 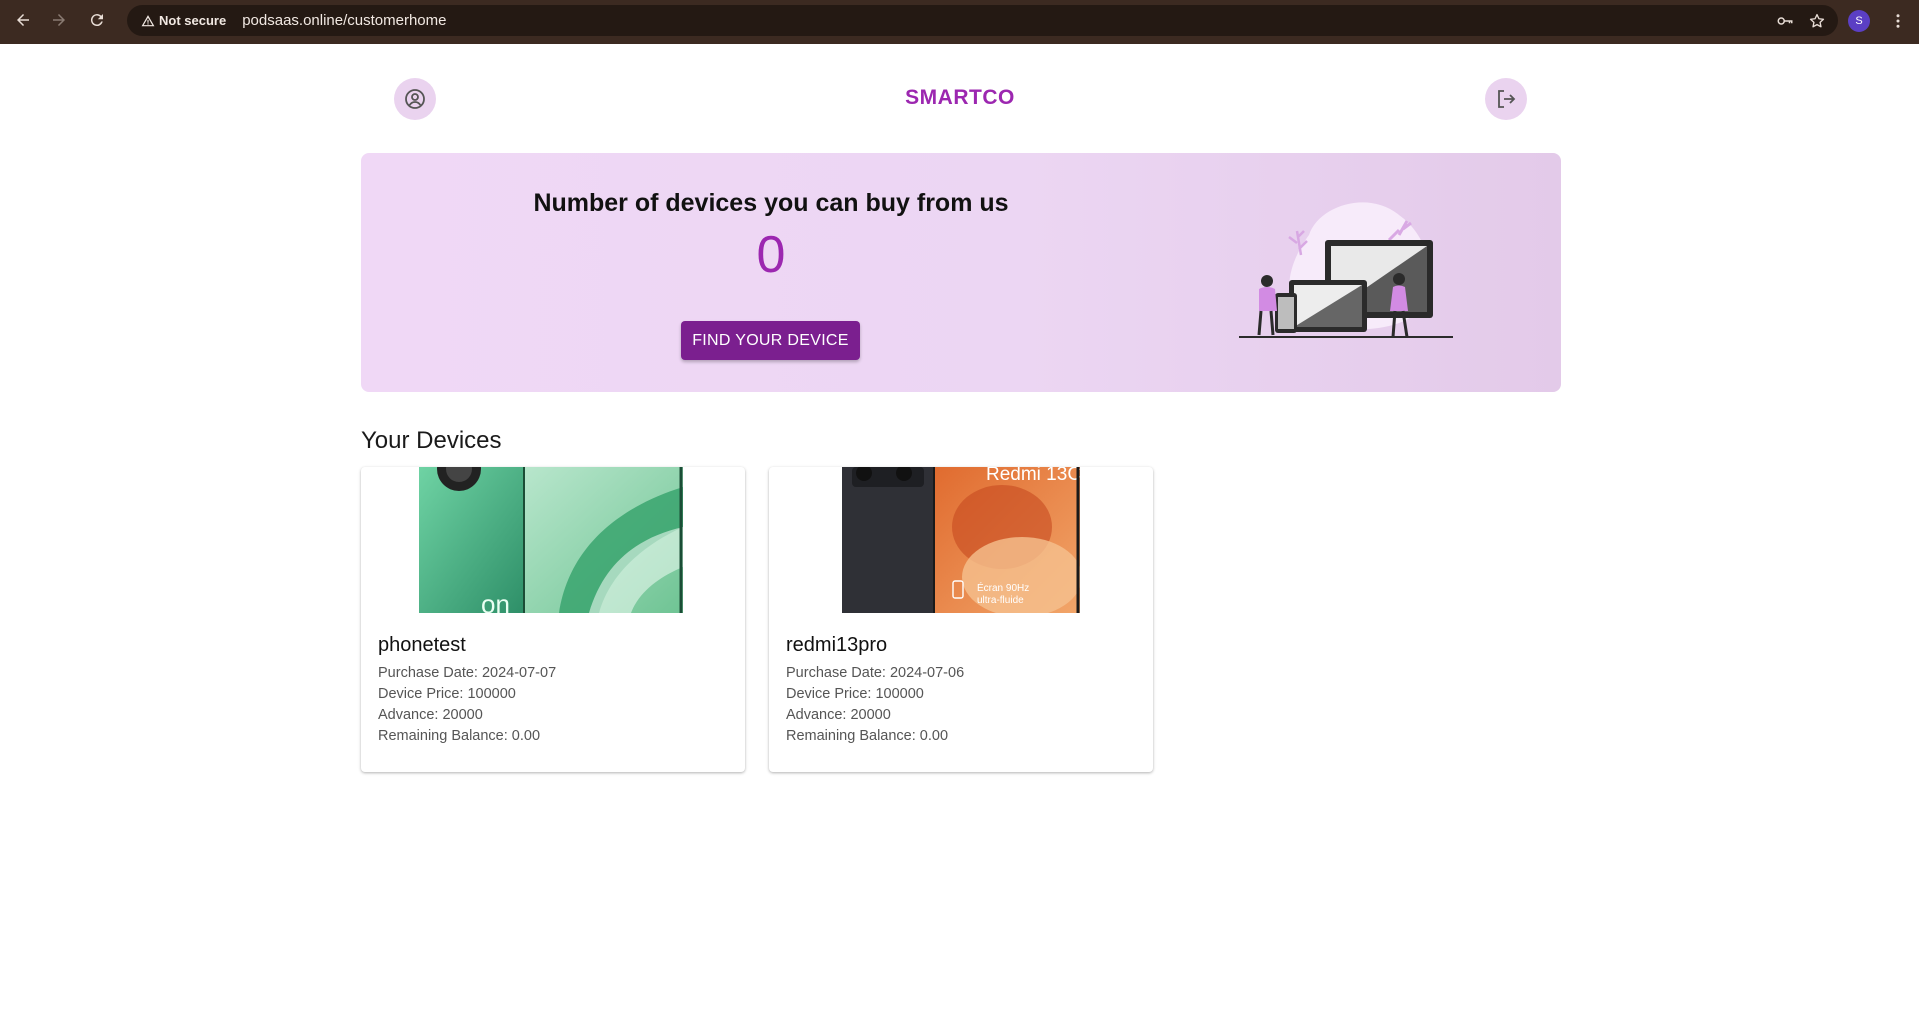 I want to click on brand-title: SMARTCO, so click(x=960, y=97).